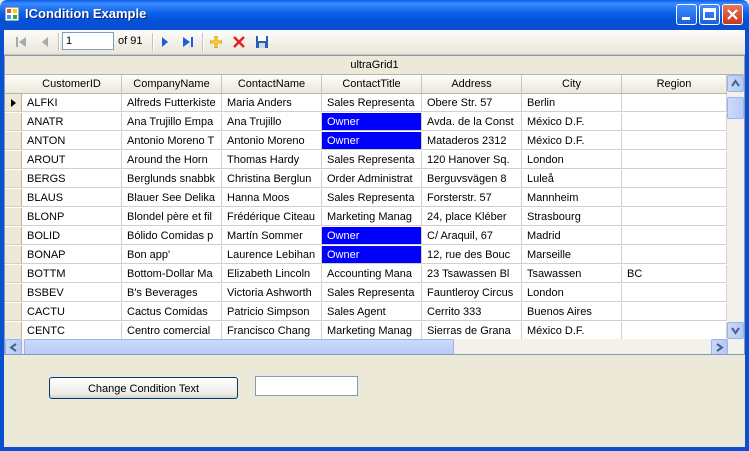 This screenshot has height=451, width=749. I want to click on move-first-button, so click(21, 42).